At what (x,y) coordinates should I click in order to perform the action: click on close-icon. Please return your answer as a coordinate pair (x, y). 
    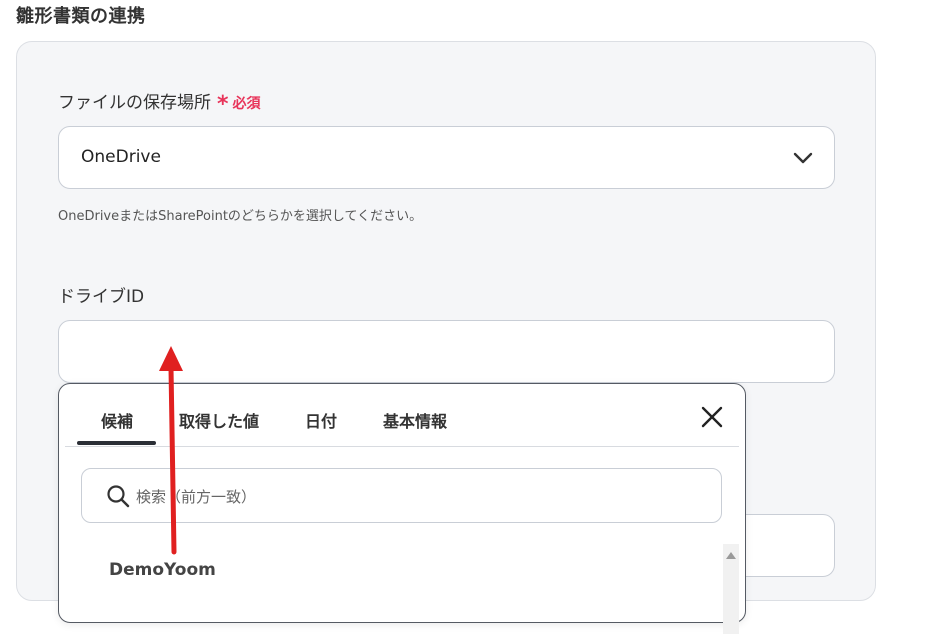
    Looking at the image, I should click on (712, 417).